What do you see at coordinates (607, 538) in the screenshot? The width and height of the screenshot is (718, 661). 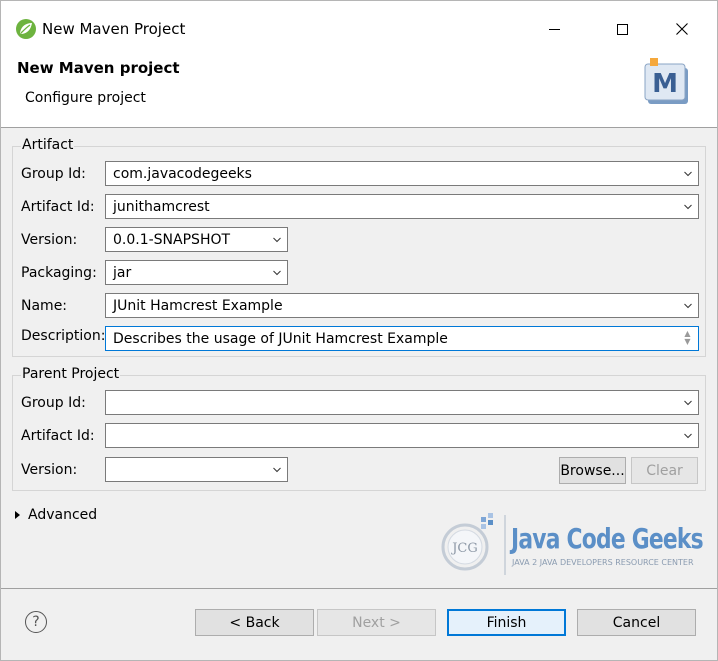 I see `jcg-brand-text: Java Code Geeks` at bounding box center [607, 538].